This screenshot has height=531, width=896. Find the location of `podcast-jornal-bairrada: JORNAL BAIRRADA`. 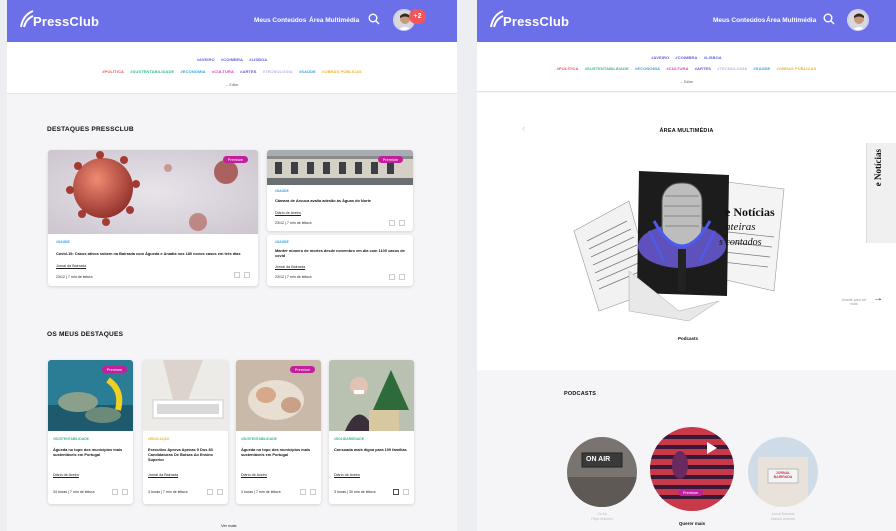

podcast-jornal-bairrada: JORNAL BAIRRADA is located at coordinates (783, 472).